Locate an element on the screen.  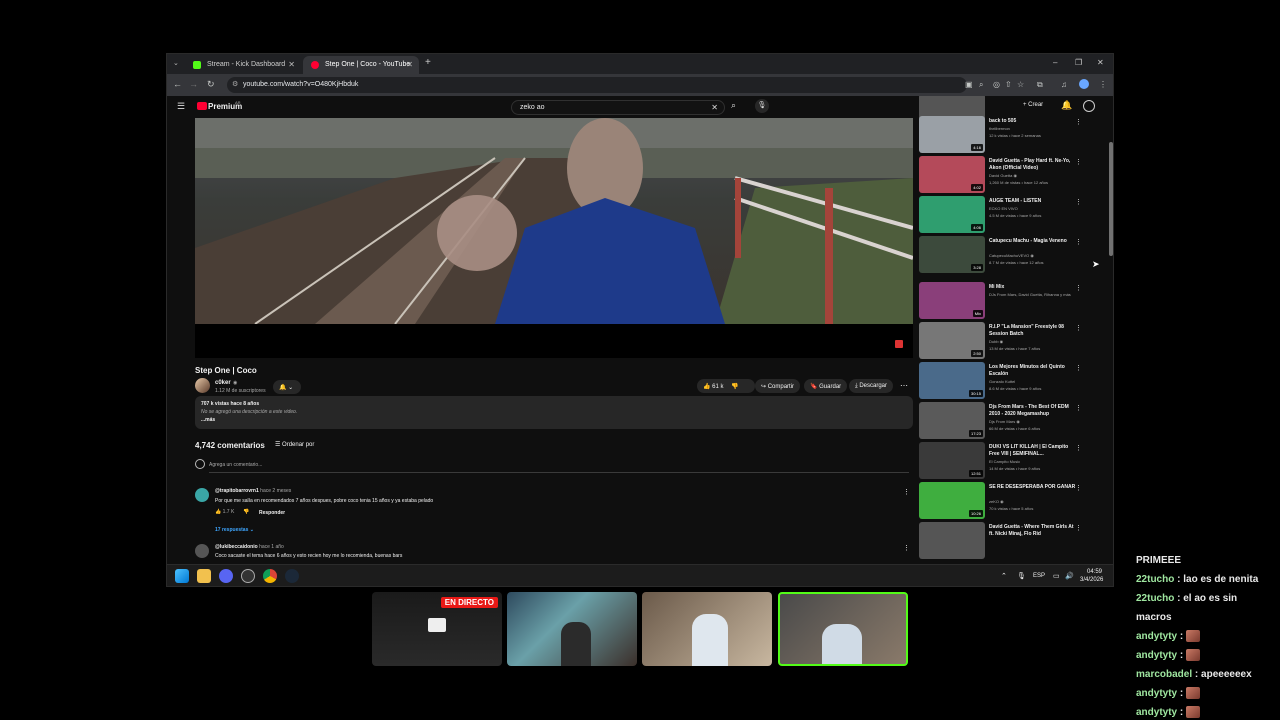
browser-menu-icon: ⋮ is located at coordinates (1103, 84).